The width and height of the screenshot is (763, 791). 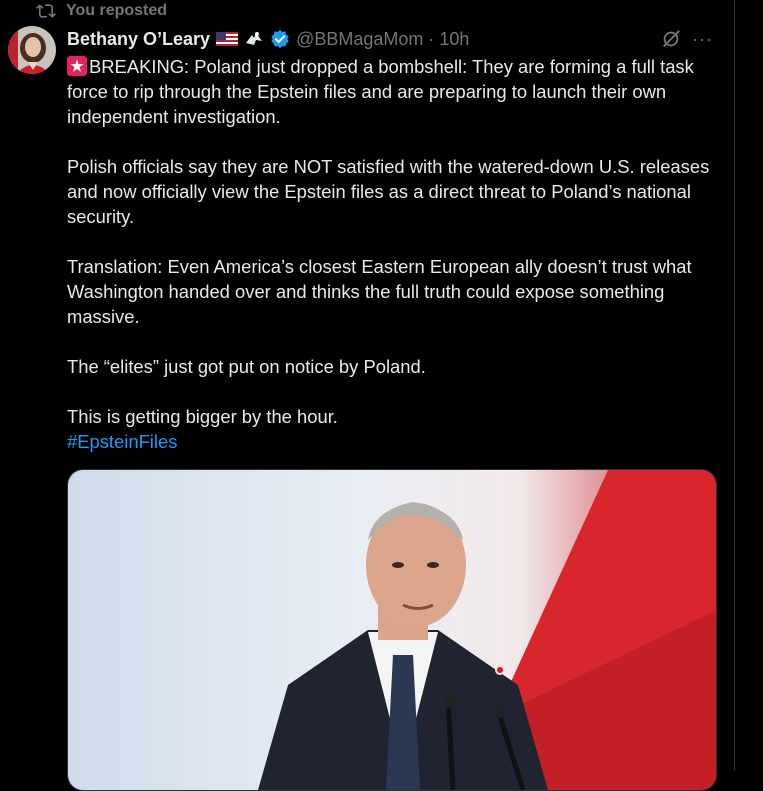 I want to click on post-timestamp: 10h, so click(x=454, y=39).